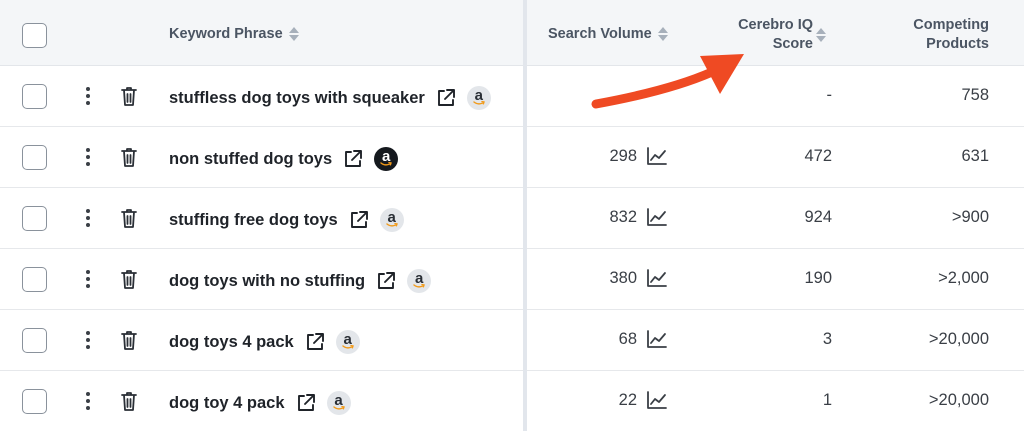 This screenshot has height=431, width=1024. I want to click on search-volume-value: 68, so click(627, 339).